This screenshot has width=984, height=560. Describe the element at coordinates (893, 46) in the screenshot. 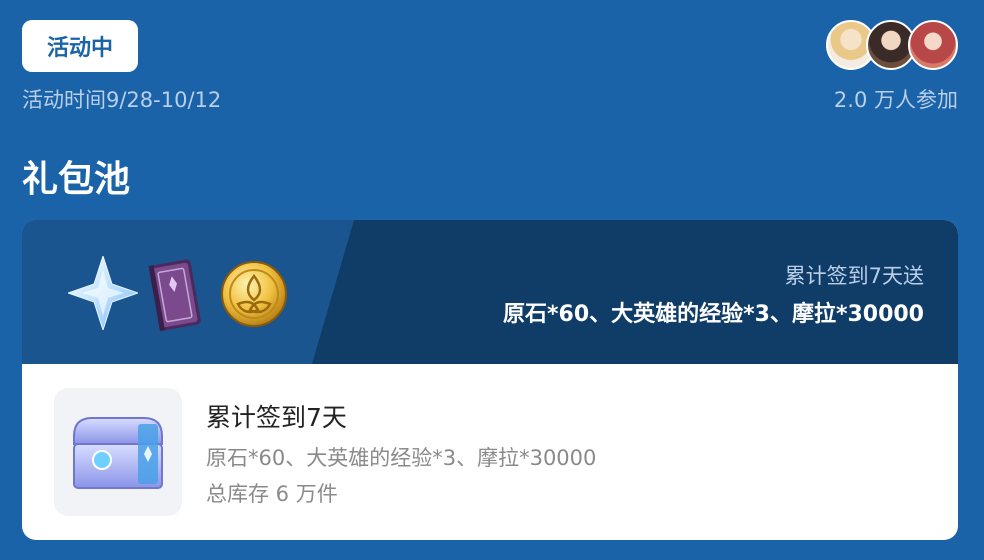

I see `participant-avatars` at that location.